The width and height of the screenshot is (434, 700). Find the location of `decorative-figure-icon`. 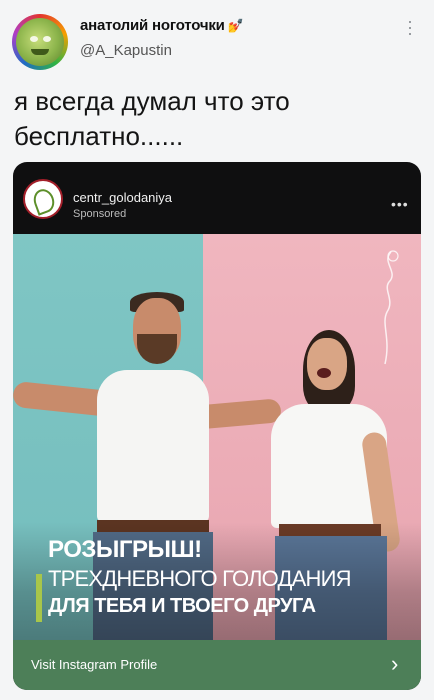

decorative-figure-icon is located at coordinates (391, 307).